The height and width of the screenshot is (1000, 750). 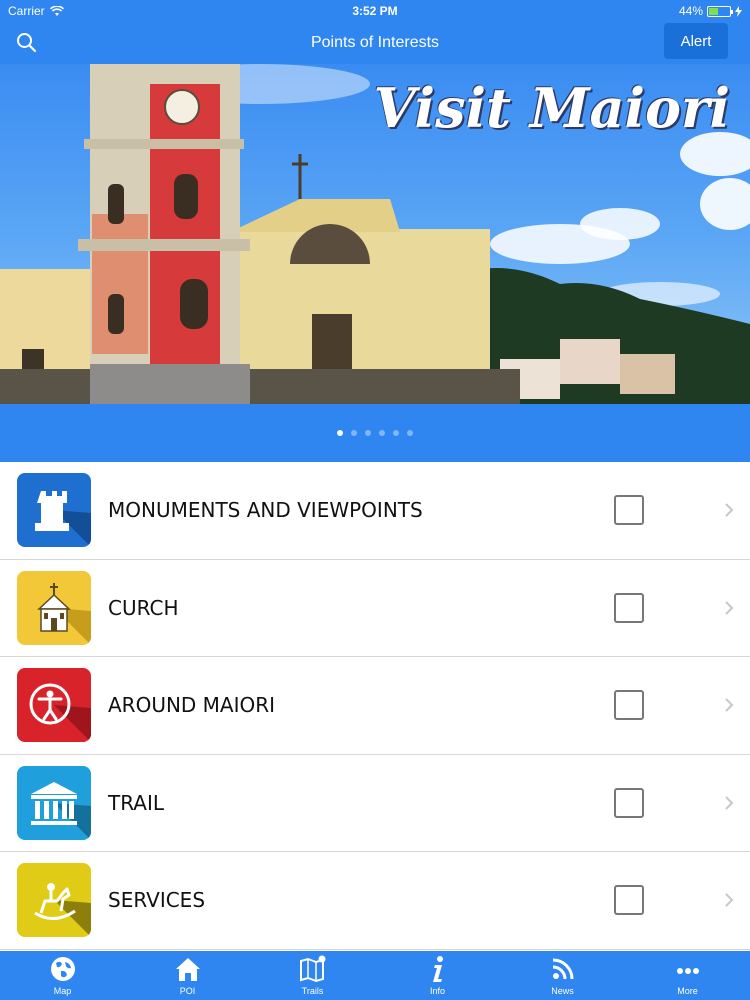 What do you see at coordinates (437, 969) in the screenshot?
I see `info-icon` at bounding box center [437, 969].